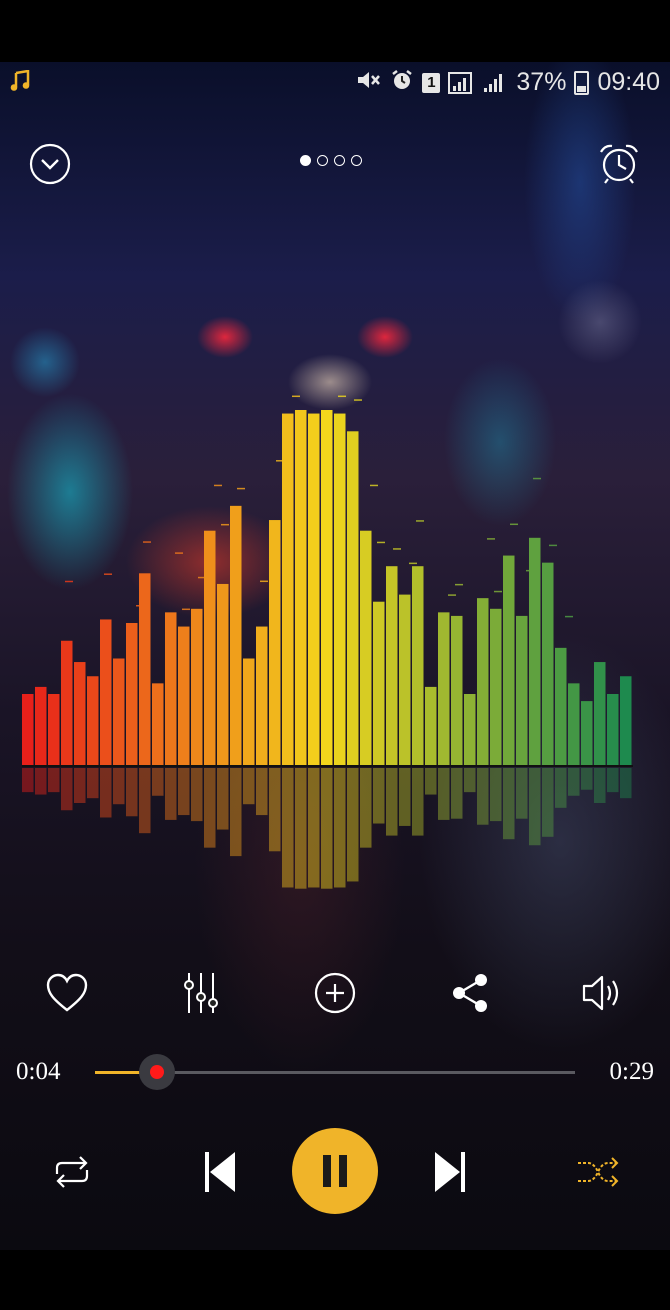 The height and width of the screenshot is (1310, 670). I want to click on shuffle-icon, so click(598, 1172).